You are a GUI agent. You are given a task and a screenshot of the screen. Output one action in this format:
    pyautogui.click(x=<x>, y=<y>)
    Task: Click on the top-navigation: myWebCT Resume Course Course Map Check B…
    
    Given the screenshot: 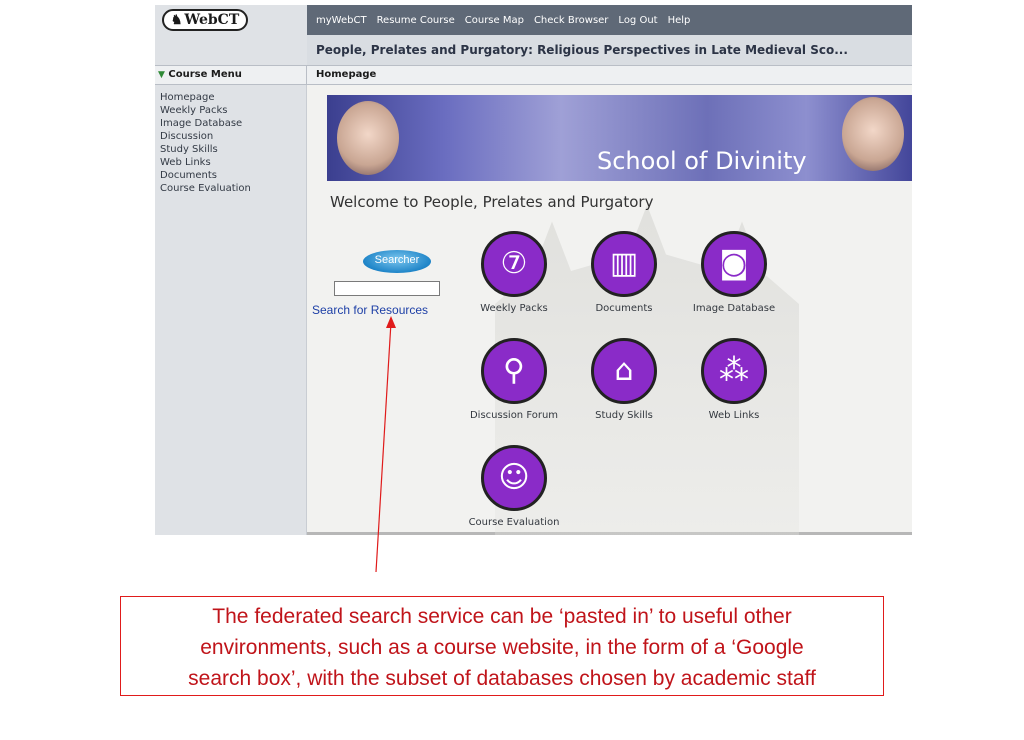 What is the action you would take?
    pyautogui.click(x=503, y=20)
    